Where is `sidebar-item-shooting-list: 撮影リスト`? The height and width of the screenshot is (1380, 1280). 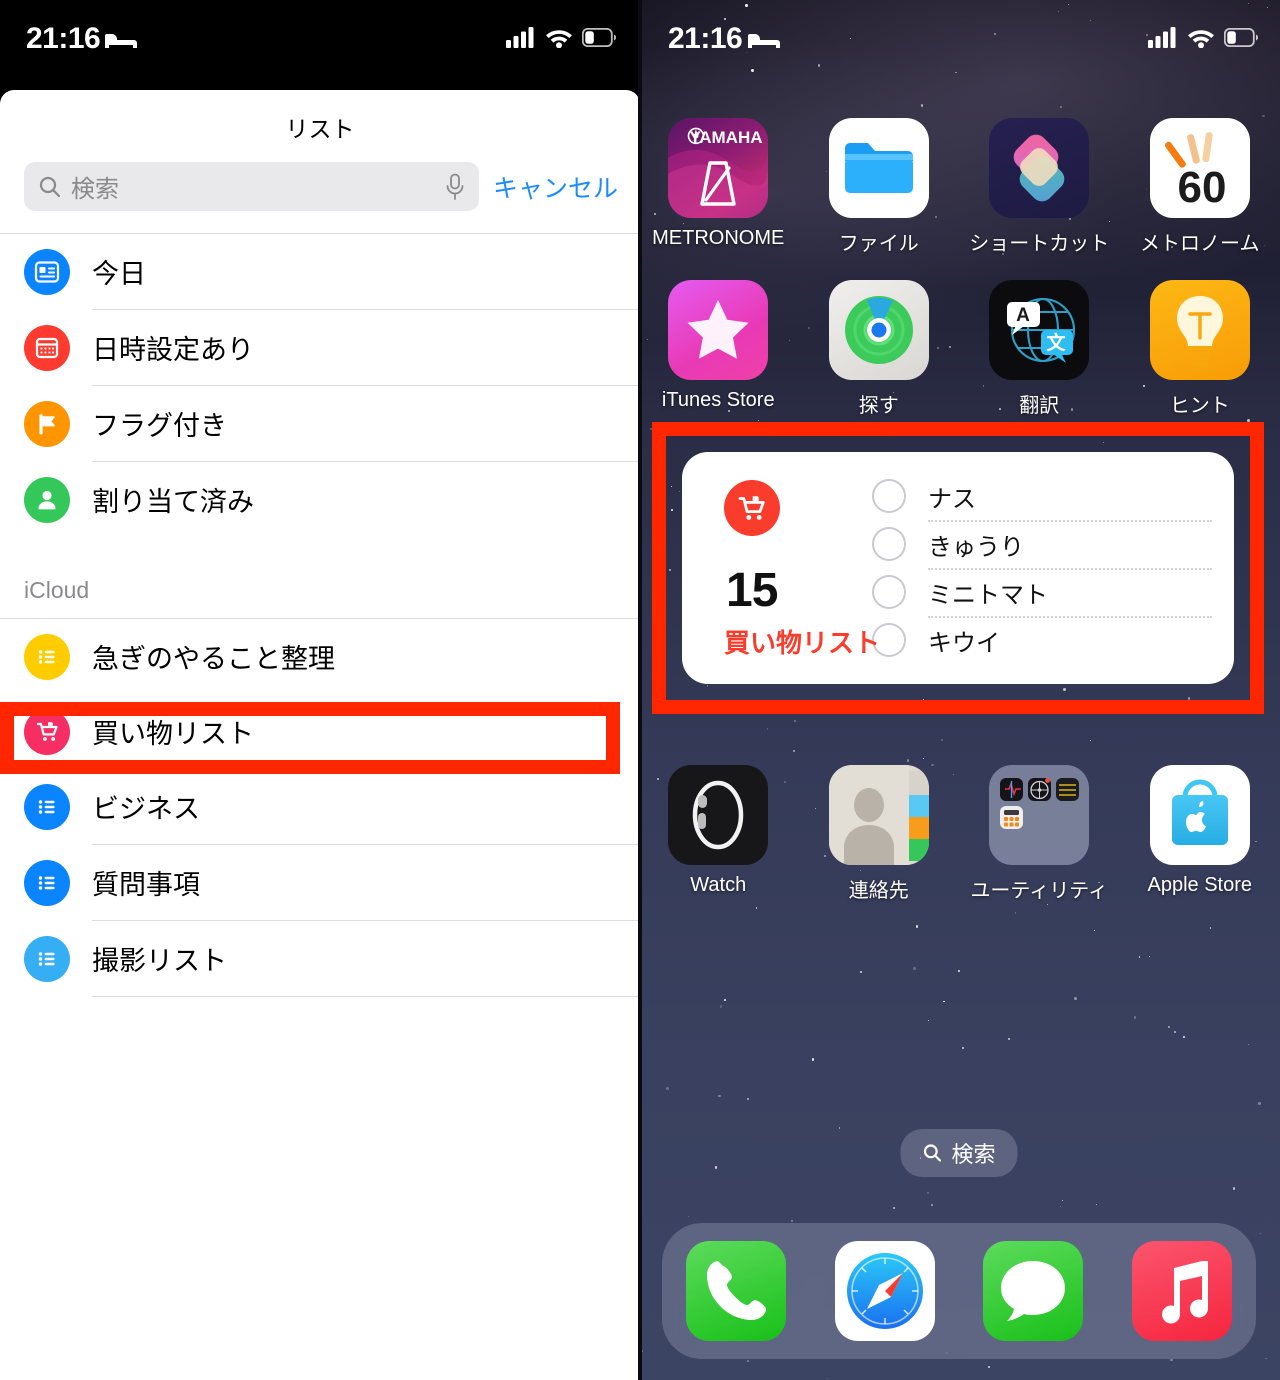 sidebar-item-shooting-list: 撮影リスト is located at coordinates (319, 958).